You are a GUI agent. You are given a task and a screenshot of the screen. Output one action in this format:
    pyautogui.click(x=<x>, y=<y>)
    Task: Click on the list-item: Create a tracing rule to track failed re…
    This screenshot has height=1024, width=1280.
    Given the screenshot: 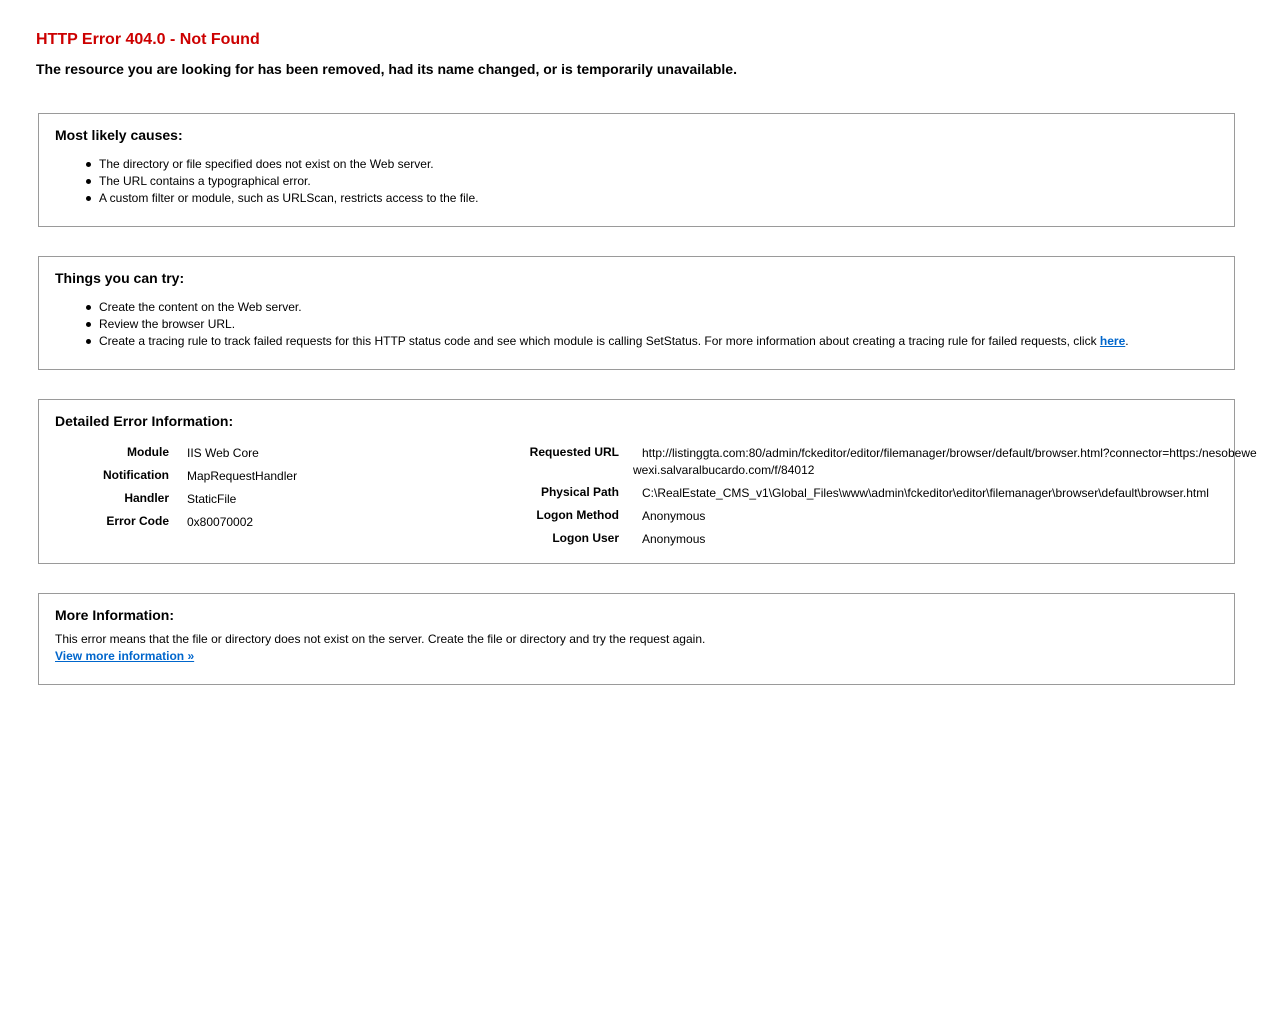 What is the action you would take?
    pyautogui.click(x=606, y=341)
    